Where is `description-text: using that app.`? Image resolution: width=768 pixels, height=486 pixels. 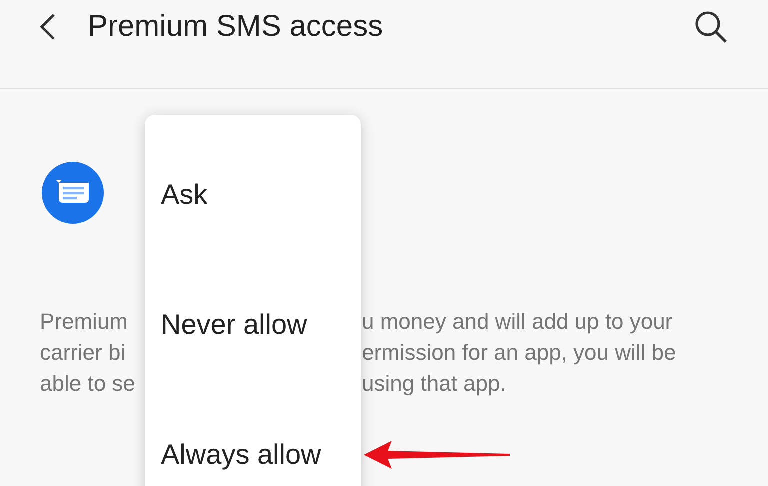 description-text: using that app. is located at coordinates (434, 383).